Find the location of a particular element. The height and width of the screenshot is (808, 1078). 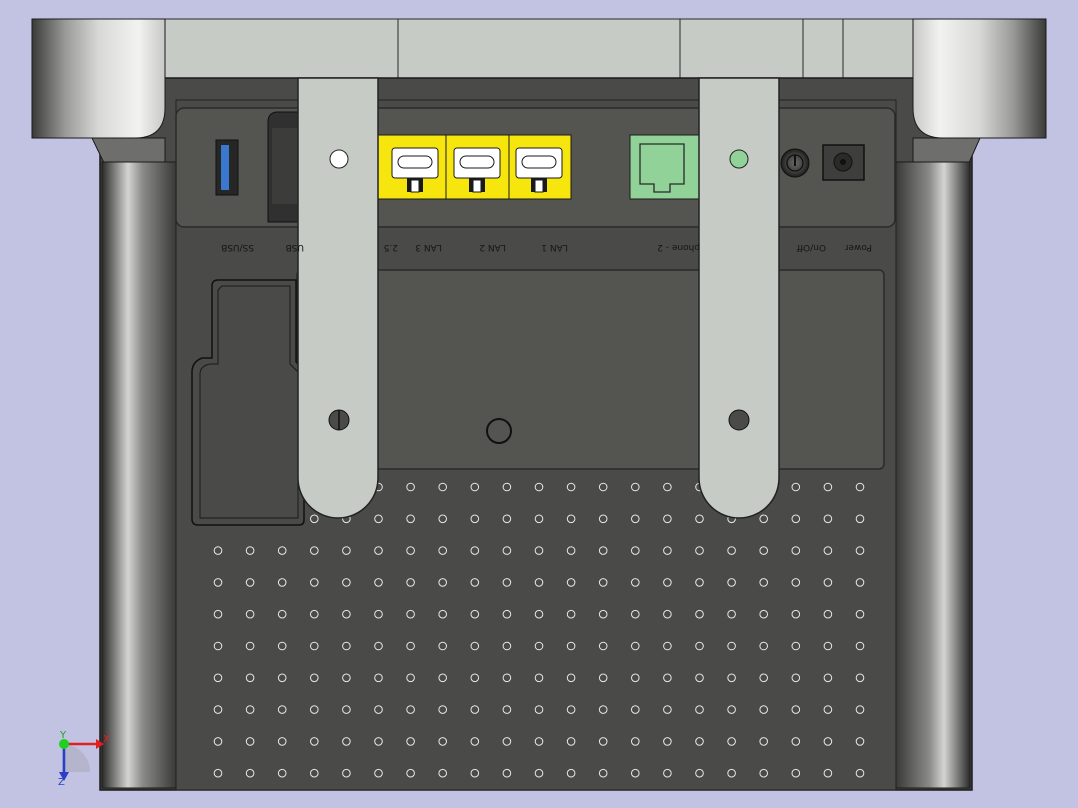

label-usb: USB is located at coordinates (294, 247).